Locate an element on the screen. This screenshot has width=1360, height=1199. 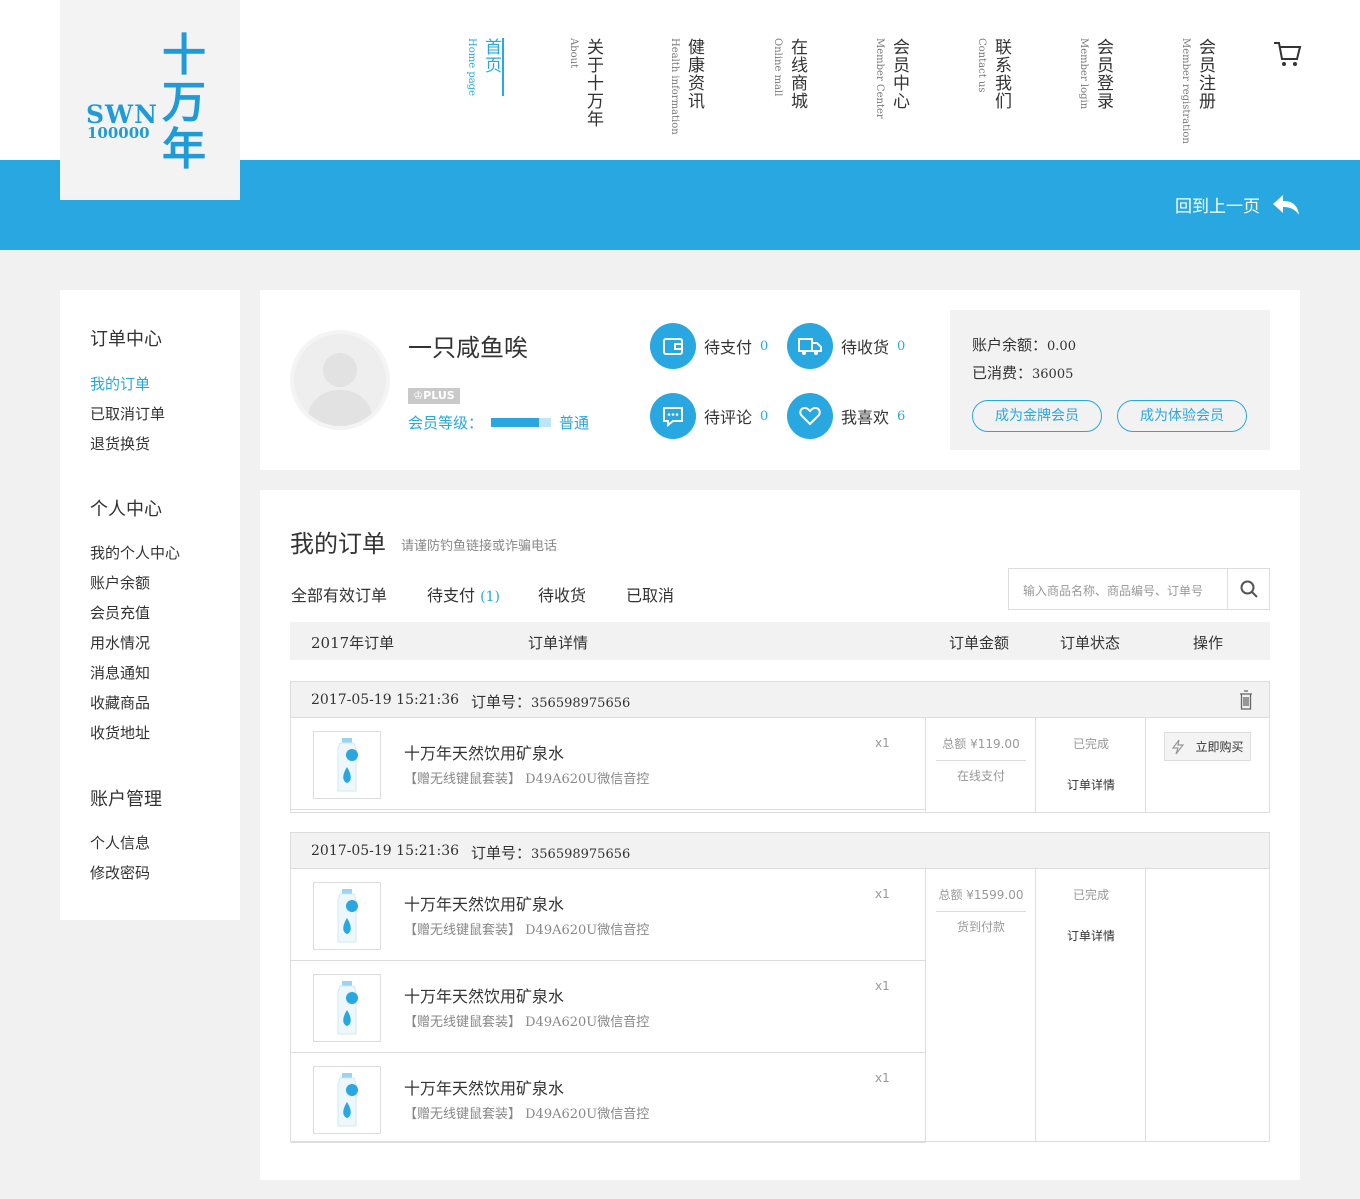
truck-icon is located at coordinates (810, 346).